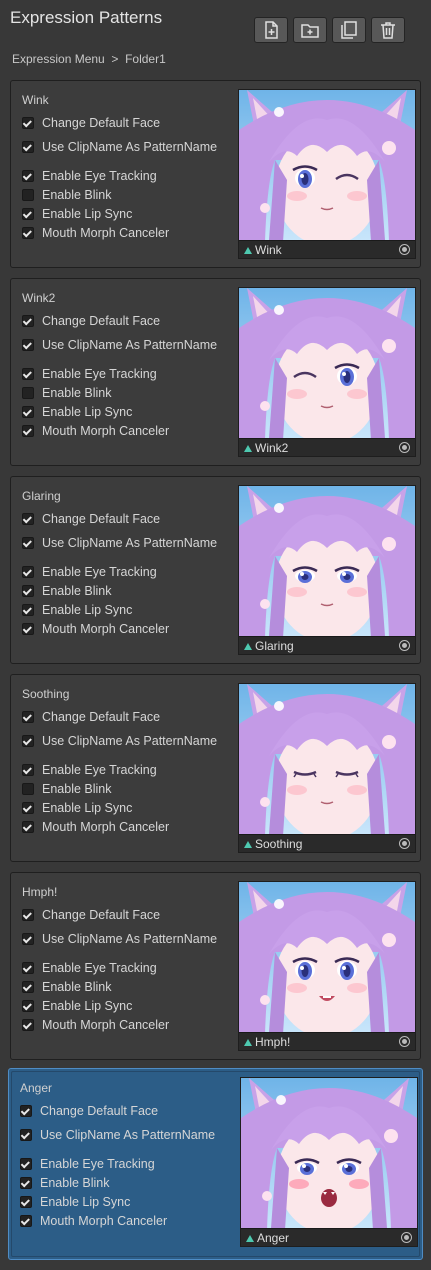 The width and height of the screenshot is (431, 1270). I want to click on clip-field: Anger, so click(329, 1237).